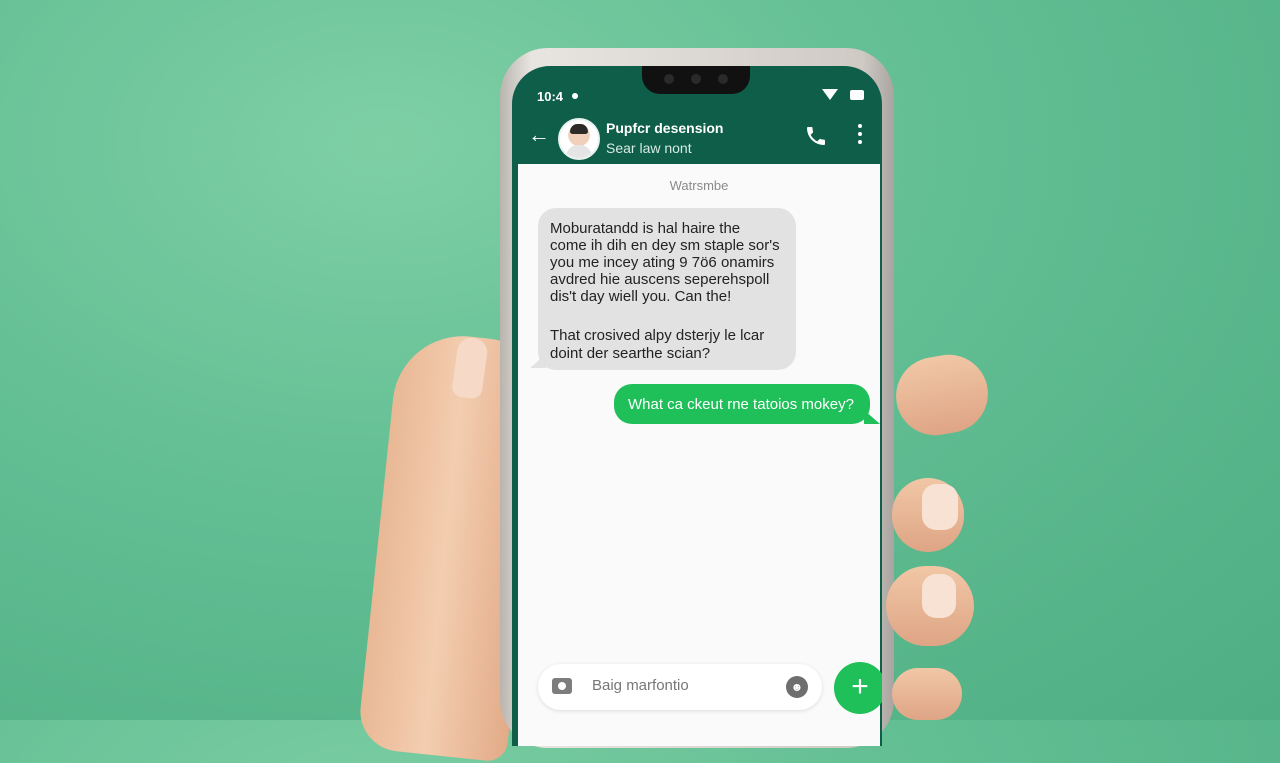  Describe the element at coordinates (797, 687) in the screenshot. I see `sticker-icon: ☻` at that location.